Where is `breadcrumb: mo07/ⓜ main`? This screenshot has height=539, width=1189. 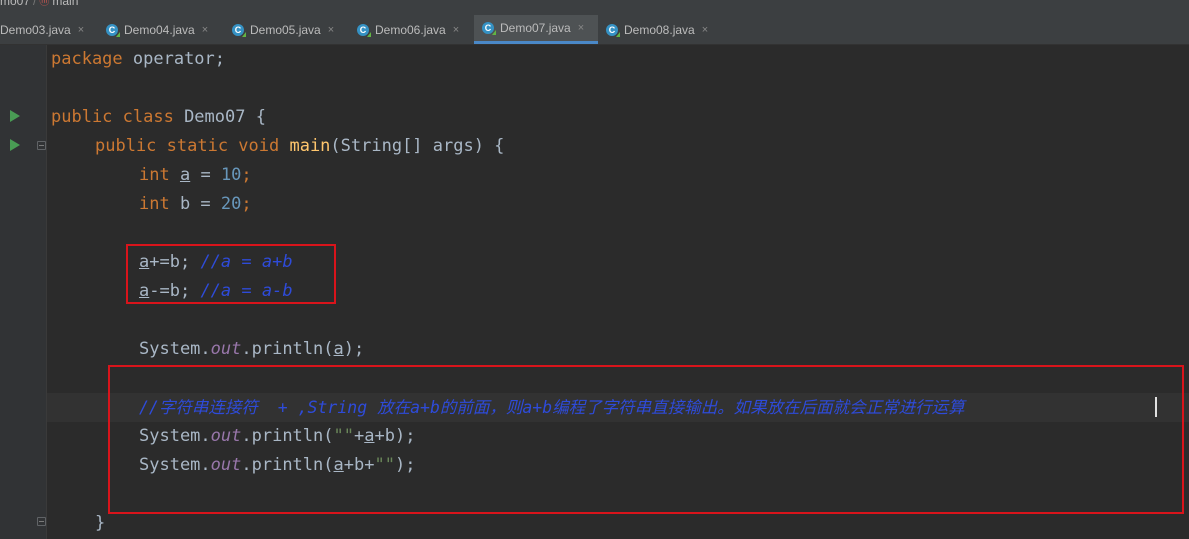 breadcrumb: mo07/ⓜ main is located at coordinates (594, 7).